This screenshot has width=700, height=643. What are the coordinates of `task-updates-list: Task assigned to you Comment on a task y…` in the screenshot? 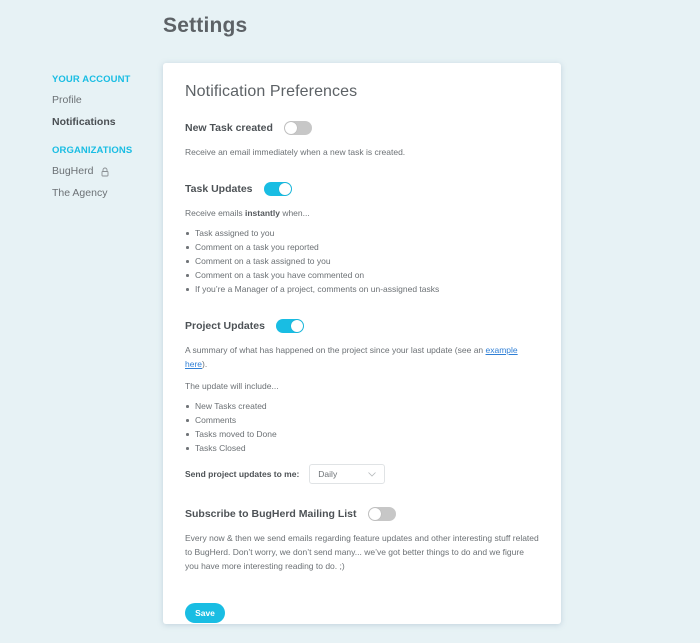 It's located at (362, 261).